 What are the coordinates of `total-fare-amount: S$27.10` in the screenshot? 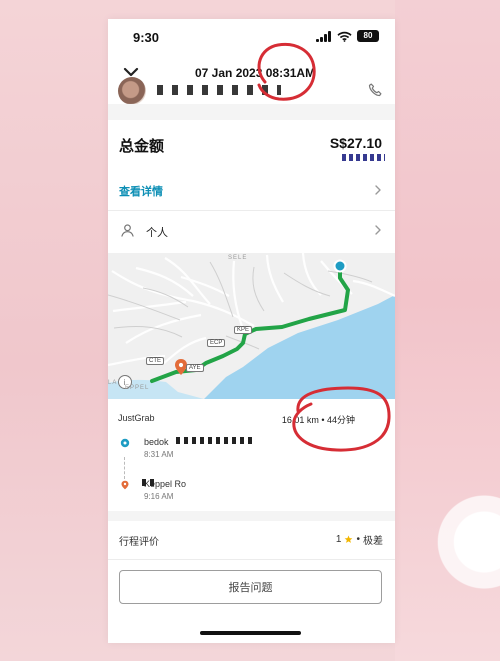 It's located at (355, 143).